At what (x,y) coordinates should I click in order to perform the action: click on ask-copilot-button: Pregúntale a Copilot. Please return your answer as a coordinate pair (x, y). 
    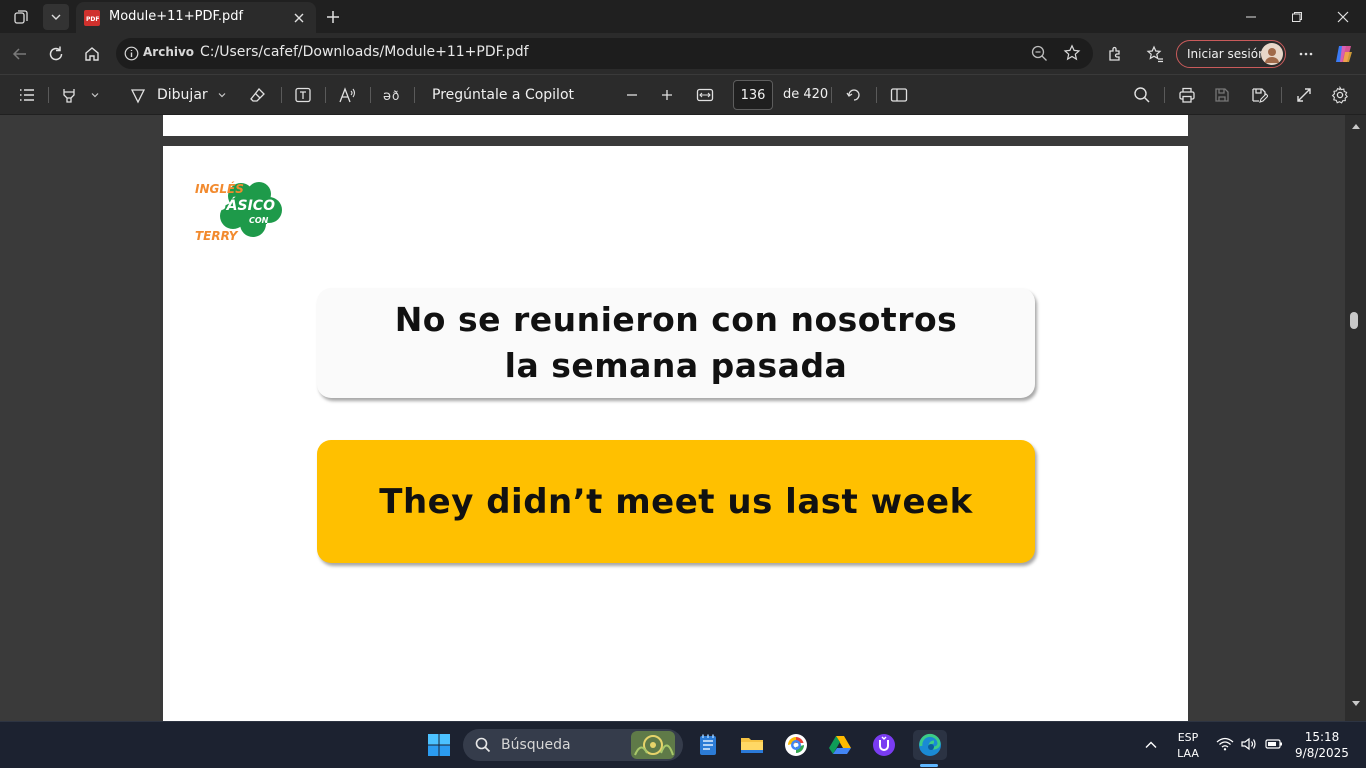
    Looking at the image, I should click on (503, 95).